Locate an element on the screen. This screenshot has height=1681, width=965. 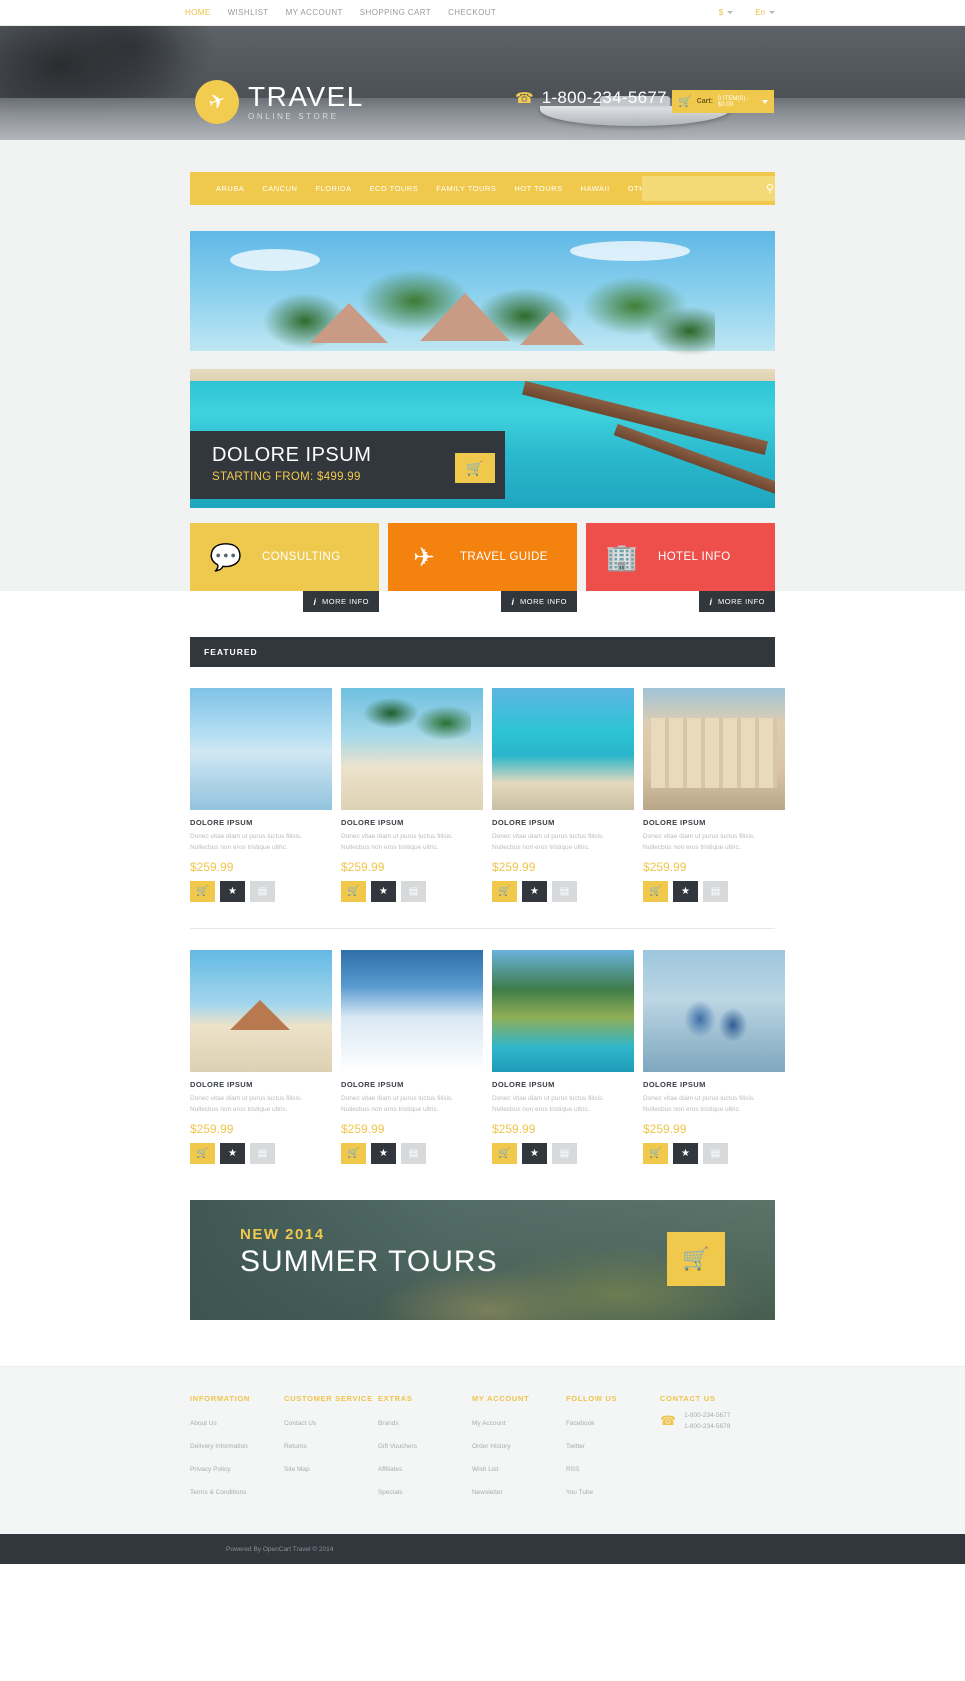
summer-cart-button: 🛒 is located at coordinates (696, 1259).